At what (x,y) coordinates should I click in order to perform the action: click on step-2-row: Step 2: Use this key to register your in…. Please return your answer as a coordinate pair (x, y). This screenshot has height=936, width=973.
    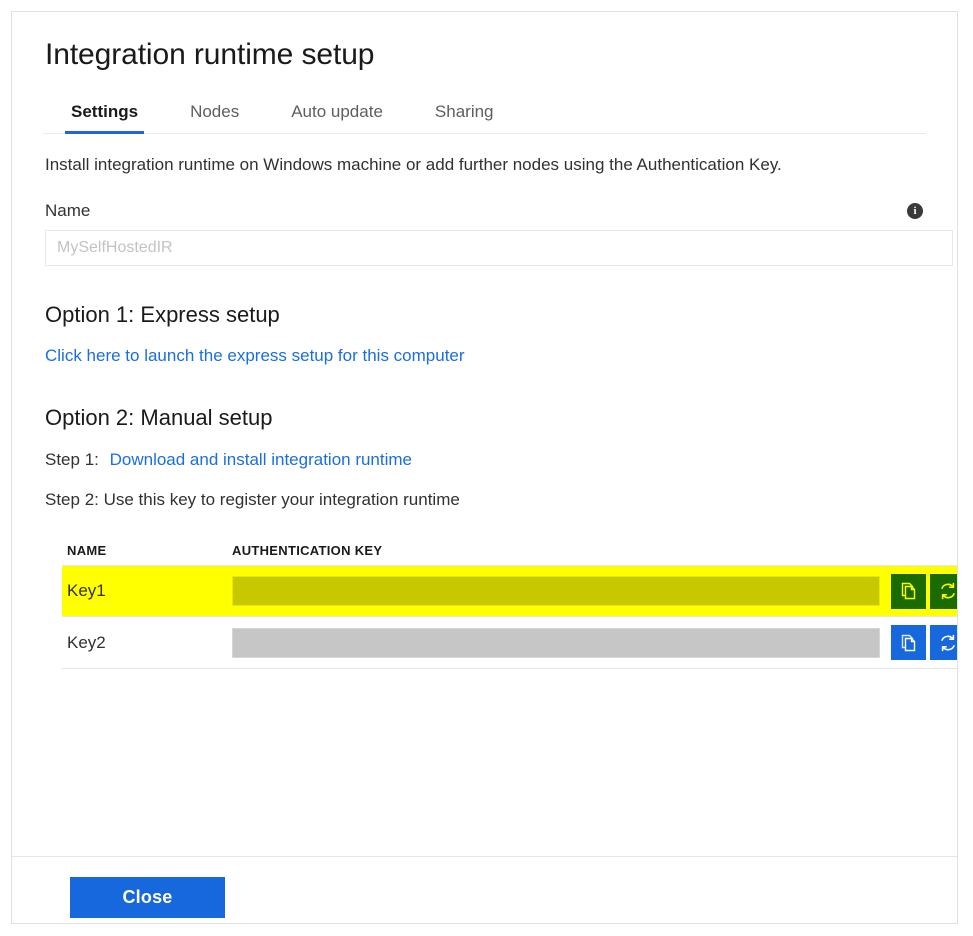
    Looking at the image, I should click on (252, 499).